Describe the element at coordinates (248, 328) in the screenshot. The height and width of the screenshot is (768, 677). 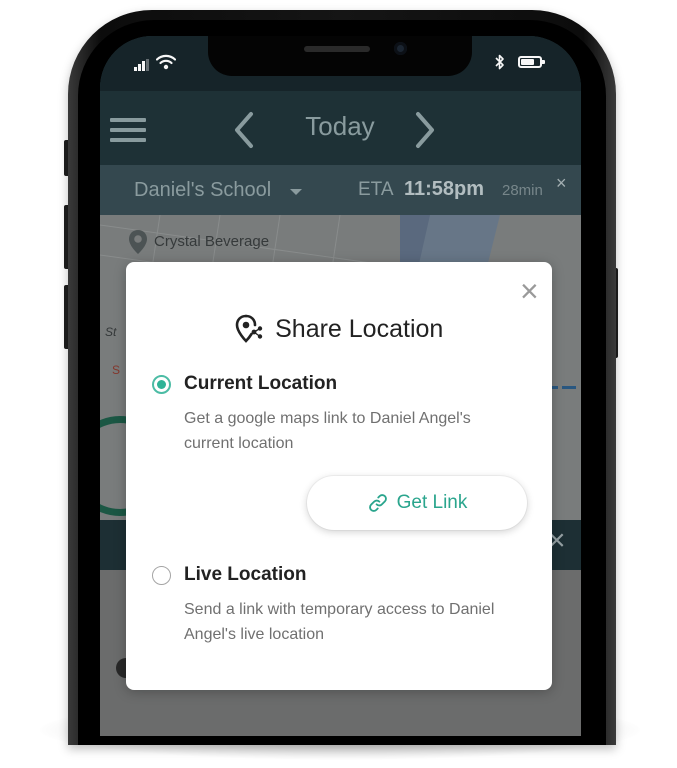
I see `share-location-pin-icon` at that location.